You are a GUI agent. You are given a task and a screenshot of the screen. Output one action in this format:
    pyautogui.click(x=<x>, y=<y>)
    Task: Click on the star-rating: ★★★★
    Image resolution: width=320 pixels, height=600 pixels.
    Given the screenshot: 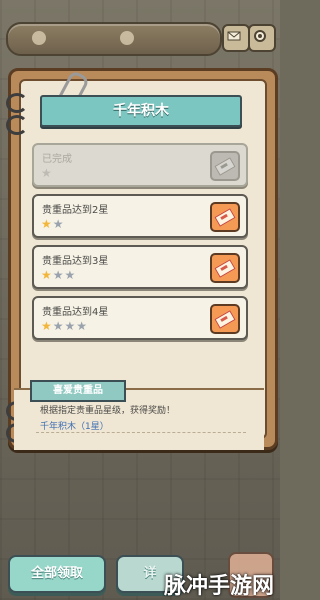 What is the action you would take?
    pyautogui.click(x=64, y=326)
    